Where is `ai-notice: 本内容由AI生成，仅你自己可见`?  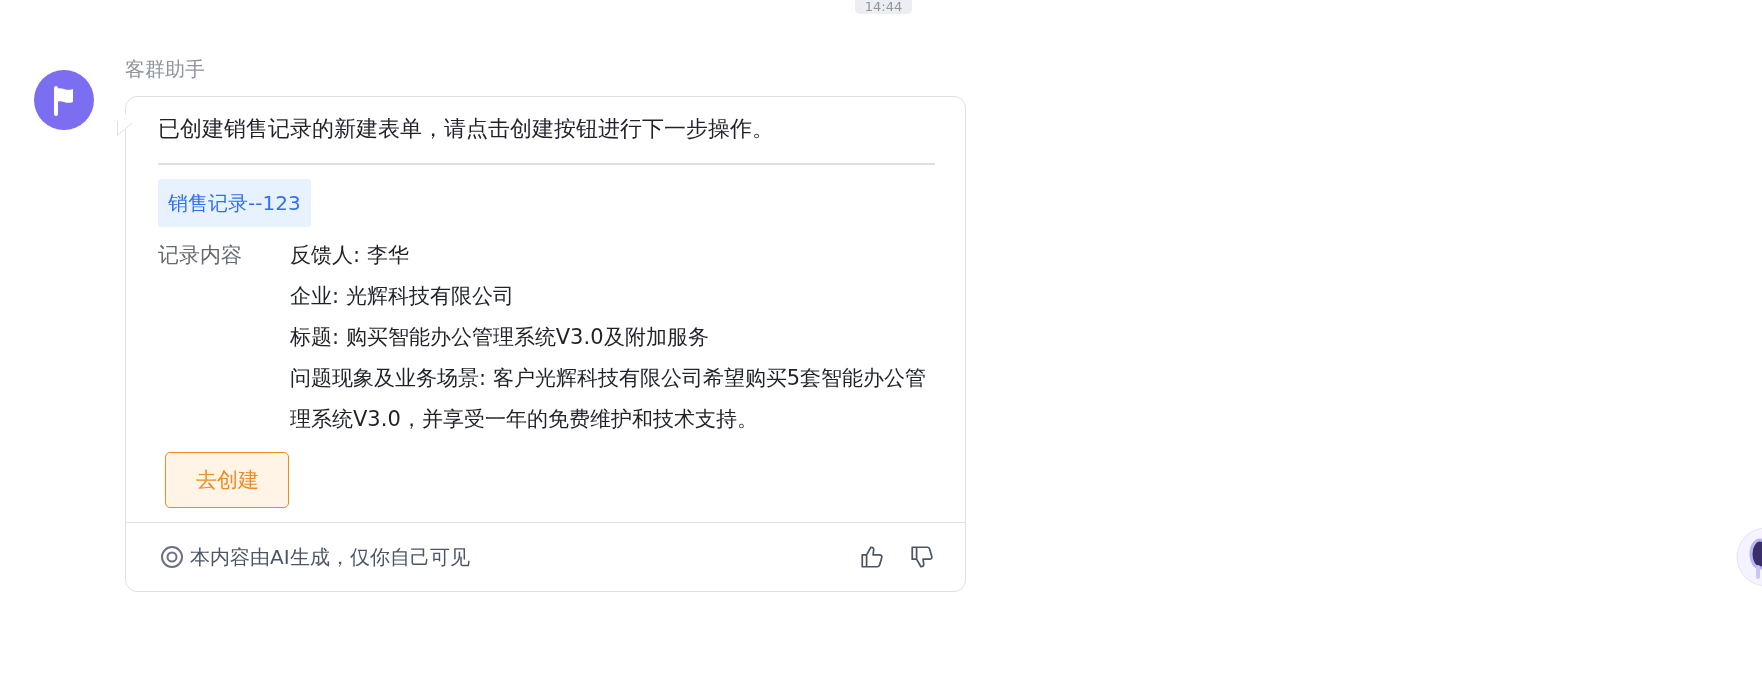 ai-notice: 本内容由AI生成，仅你自己可见 is located at coordinates (330, 557).